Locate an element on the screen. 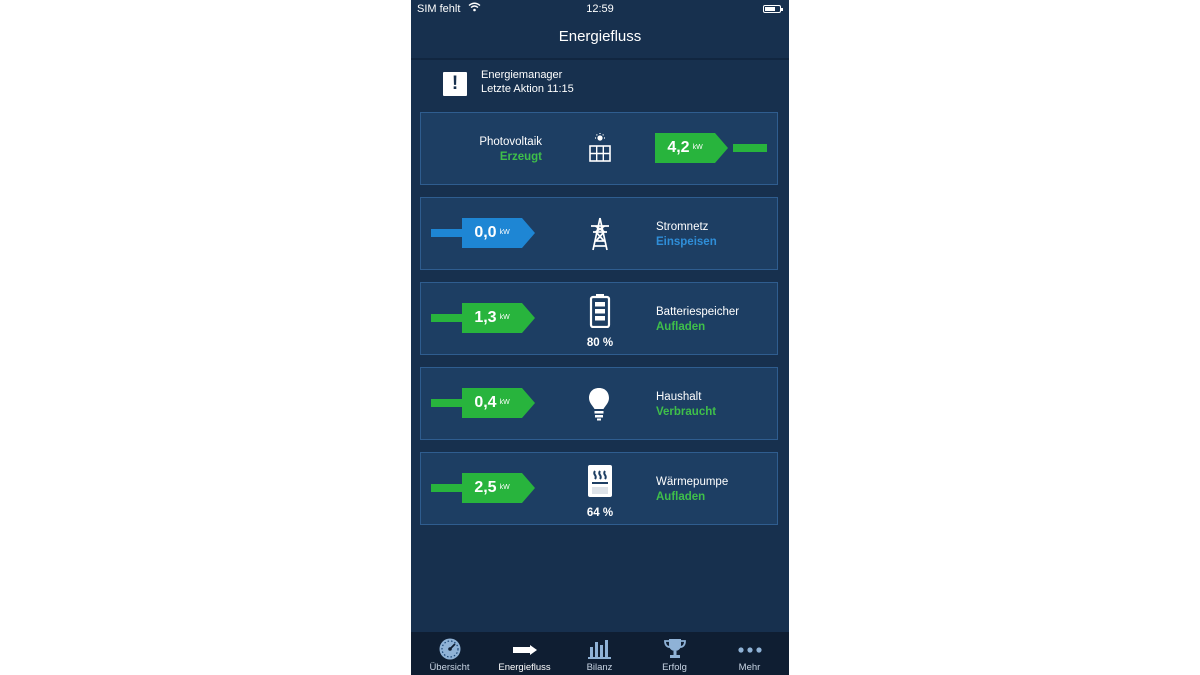 Image resolution: width=1200 pixels, height=675 pixels. status-bar: SIM fehlt 12:59 is located at coordinates (600, 10).